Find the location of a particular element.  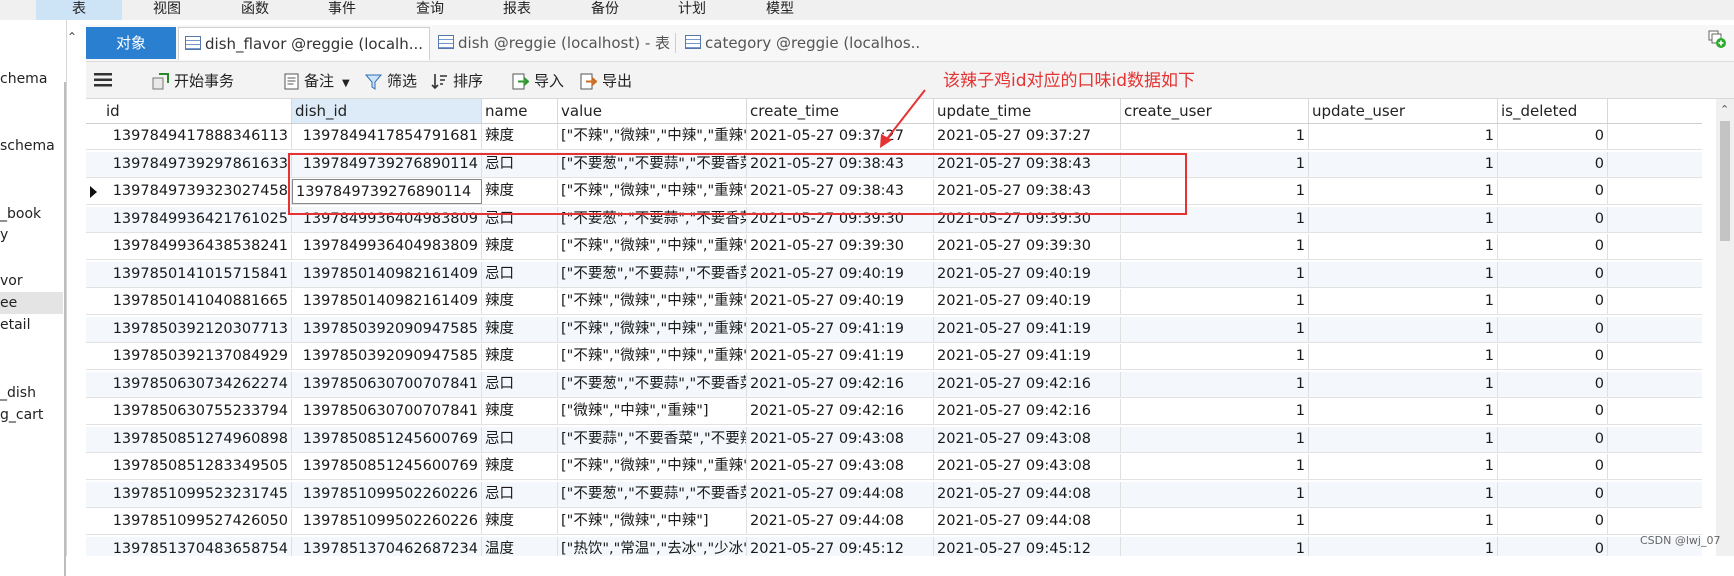

cell-value: ["热饮","常温","去冰","少冰","多冰"] is located at coordinates (652, 546).